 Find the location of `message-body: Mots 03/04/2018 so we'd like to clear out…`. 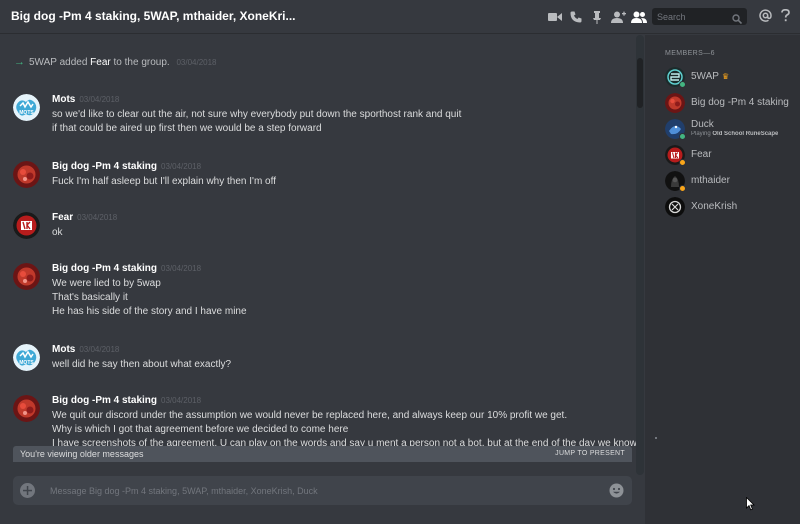

message-body: Mots 03/04/2018 so we'd like to clear out… is located at coordinates (342, 115).